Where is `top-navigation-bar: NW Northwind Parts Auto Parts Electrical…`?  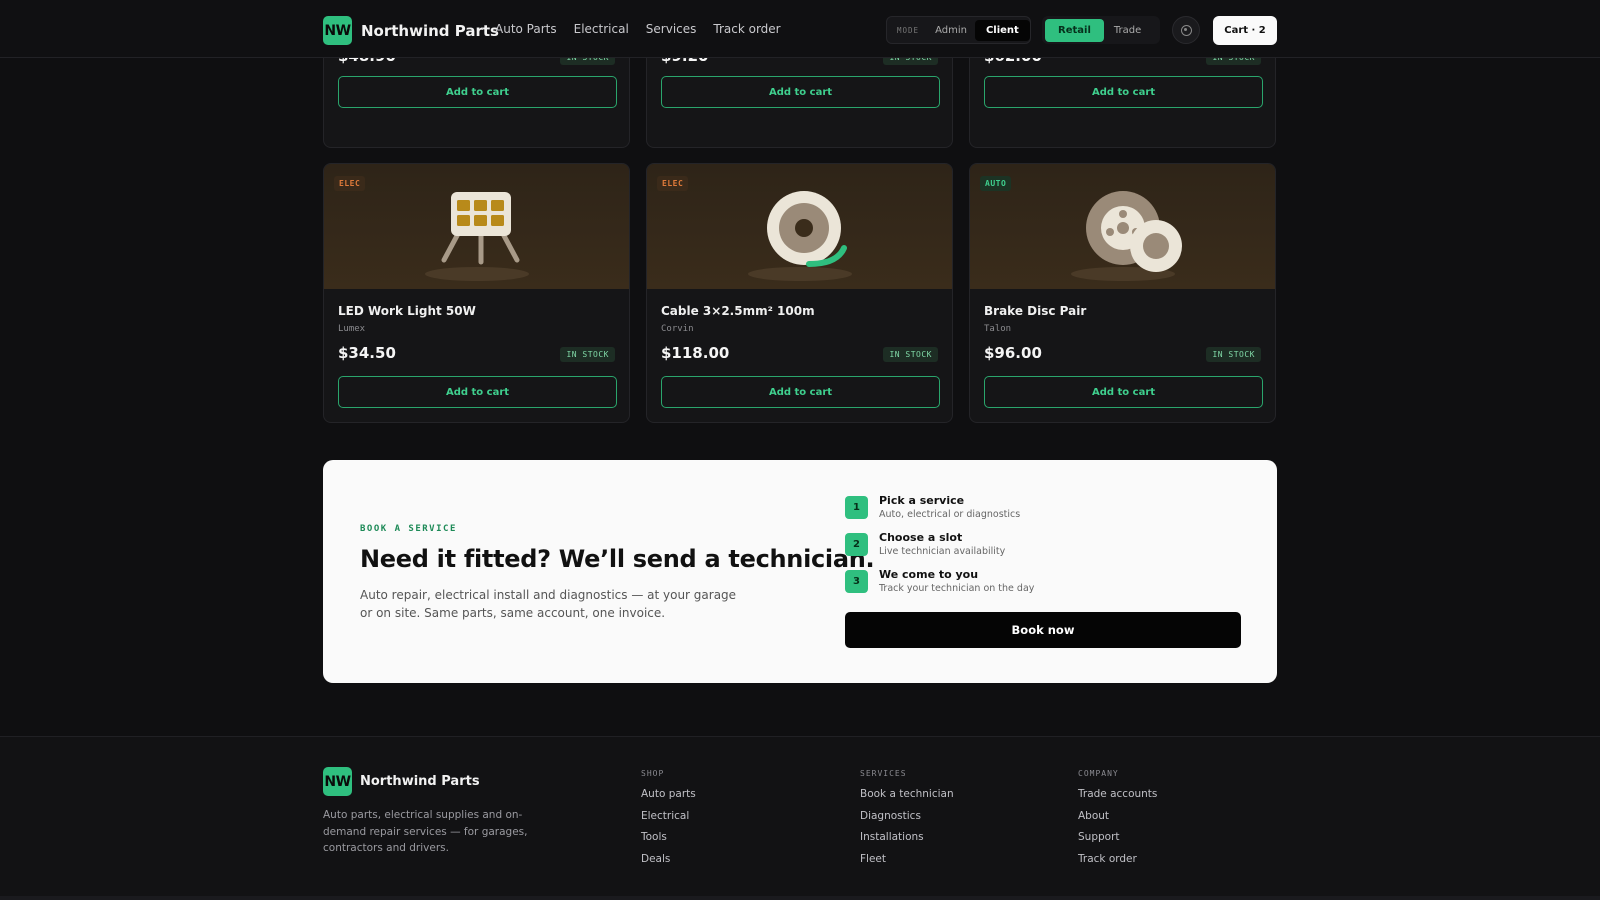 top-navigation-bar: NW Northwind Parts Auto Parts Electrical… is located at coordinates (800, 29).